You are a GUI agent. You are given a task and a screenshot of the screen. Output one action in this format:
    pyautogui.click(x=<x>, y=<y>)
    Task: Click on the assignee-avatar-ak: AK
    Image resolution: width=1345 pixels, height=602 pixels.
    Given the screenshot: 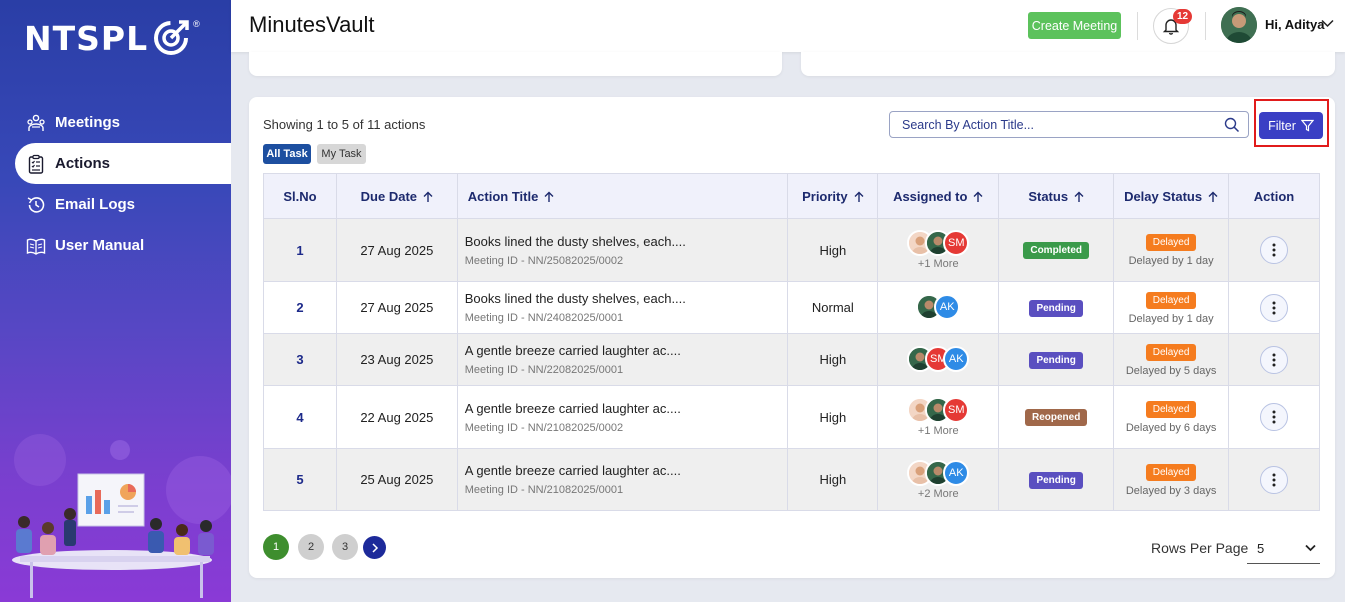 What is the action you would take?
    pyautogui.click(x=956, y=359)
    